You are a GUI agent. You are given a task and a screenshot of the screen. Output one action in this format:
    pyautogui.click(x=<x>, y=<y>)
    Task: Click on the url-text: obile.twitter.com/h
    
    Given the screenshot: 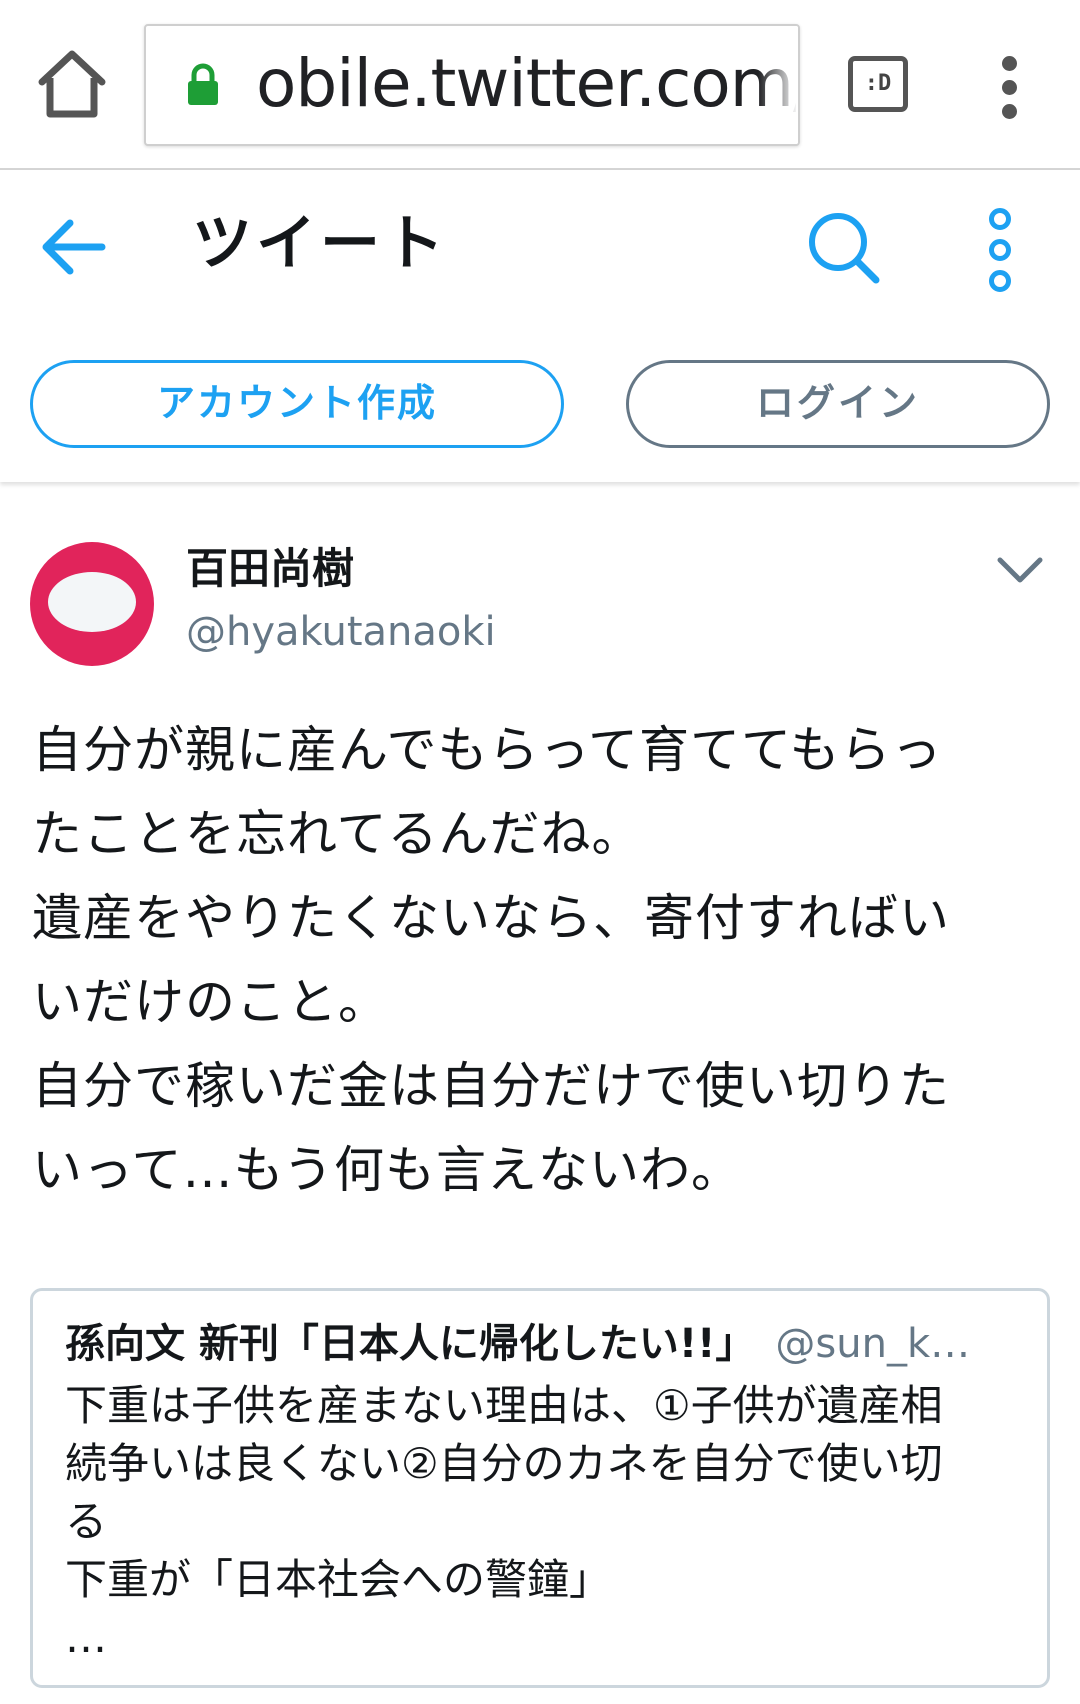 What is the action you would take?
    pyautogui.click(x=526, y=83)
    